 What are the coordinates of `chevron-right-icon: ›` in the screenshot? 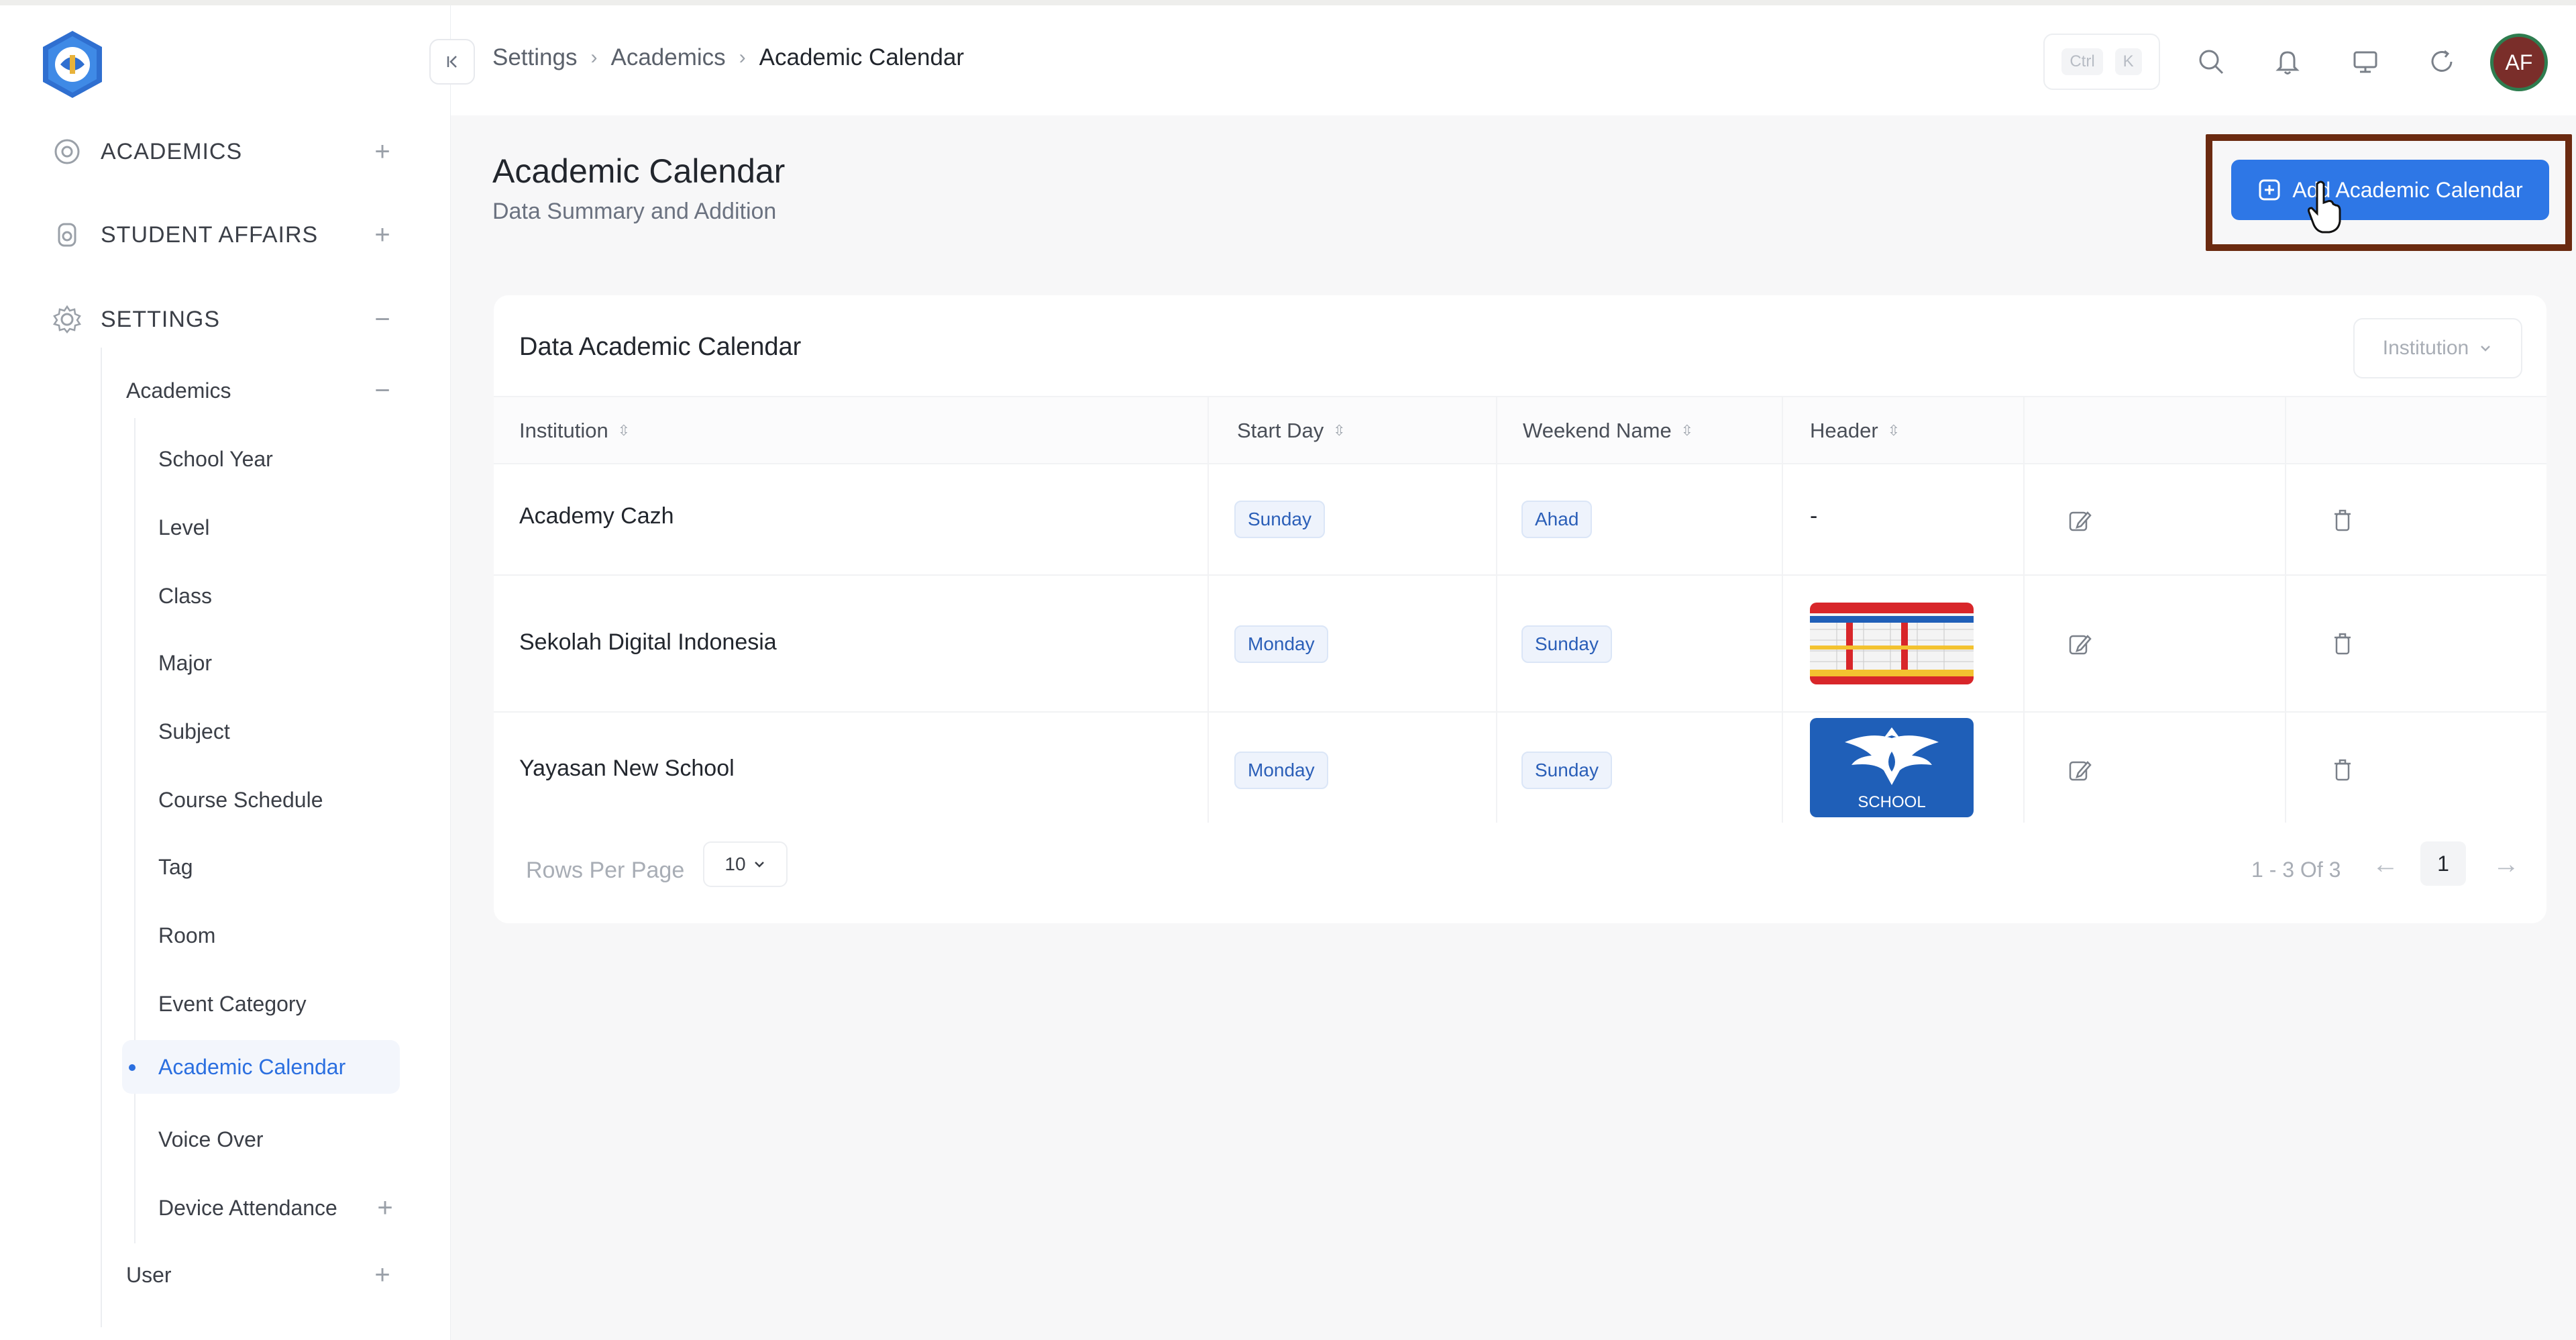 It's located at (742, 57).